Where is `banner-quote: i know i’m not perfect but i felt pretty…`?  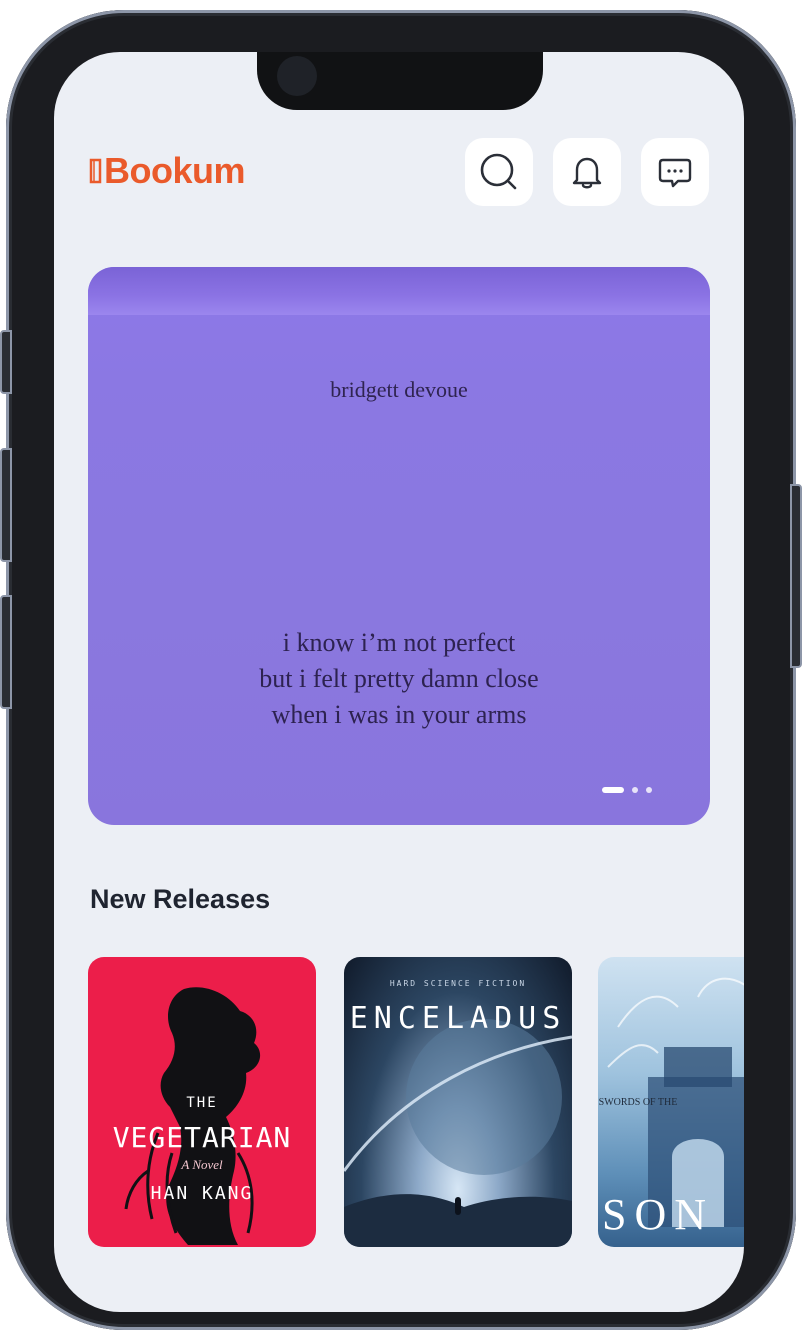
banner-quote: i know i’m not perfect but i felt pretty… is located at coordinates (399, 679).